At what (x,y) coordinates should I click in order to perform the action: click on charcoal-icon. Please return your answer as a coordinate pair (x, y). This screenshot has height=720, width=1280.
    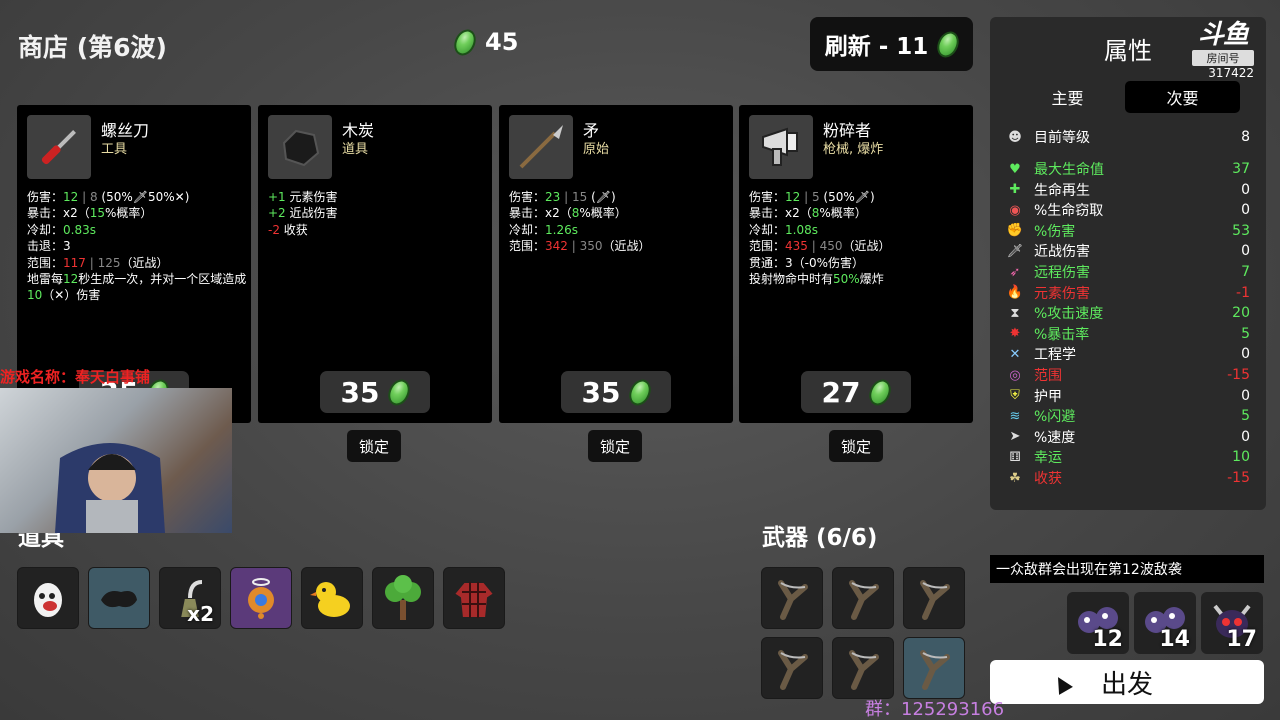
    Looking at the image, I should click on (300, 147).